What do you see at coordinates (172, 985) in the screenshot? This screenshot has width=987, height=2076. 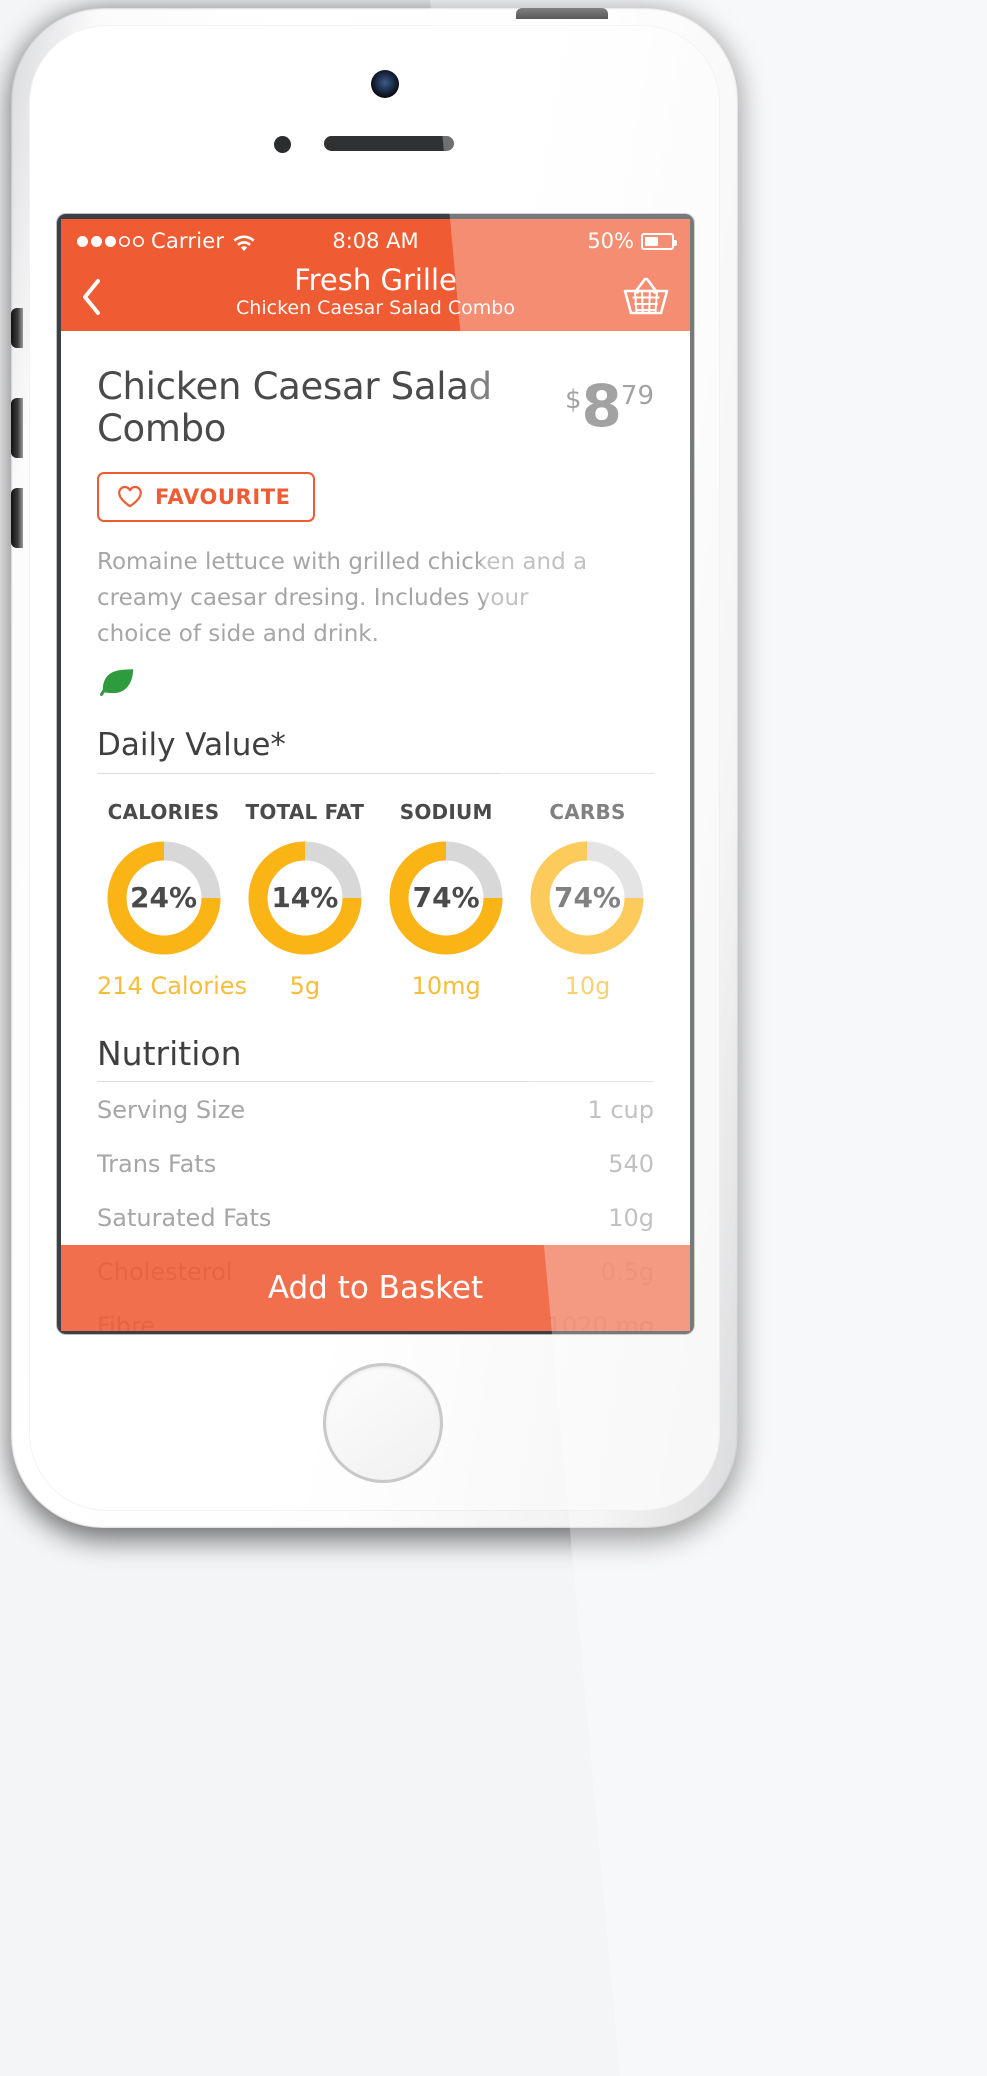 I see `gauge-amount: 214 Calories` at bounding box center [172, 985].